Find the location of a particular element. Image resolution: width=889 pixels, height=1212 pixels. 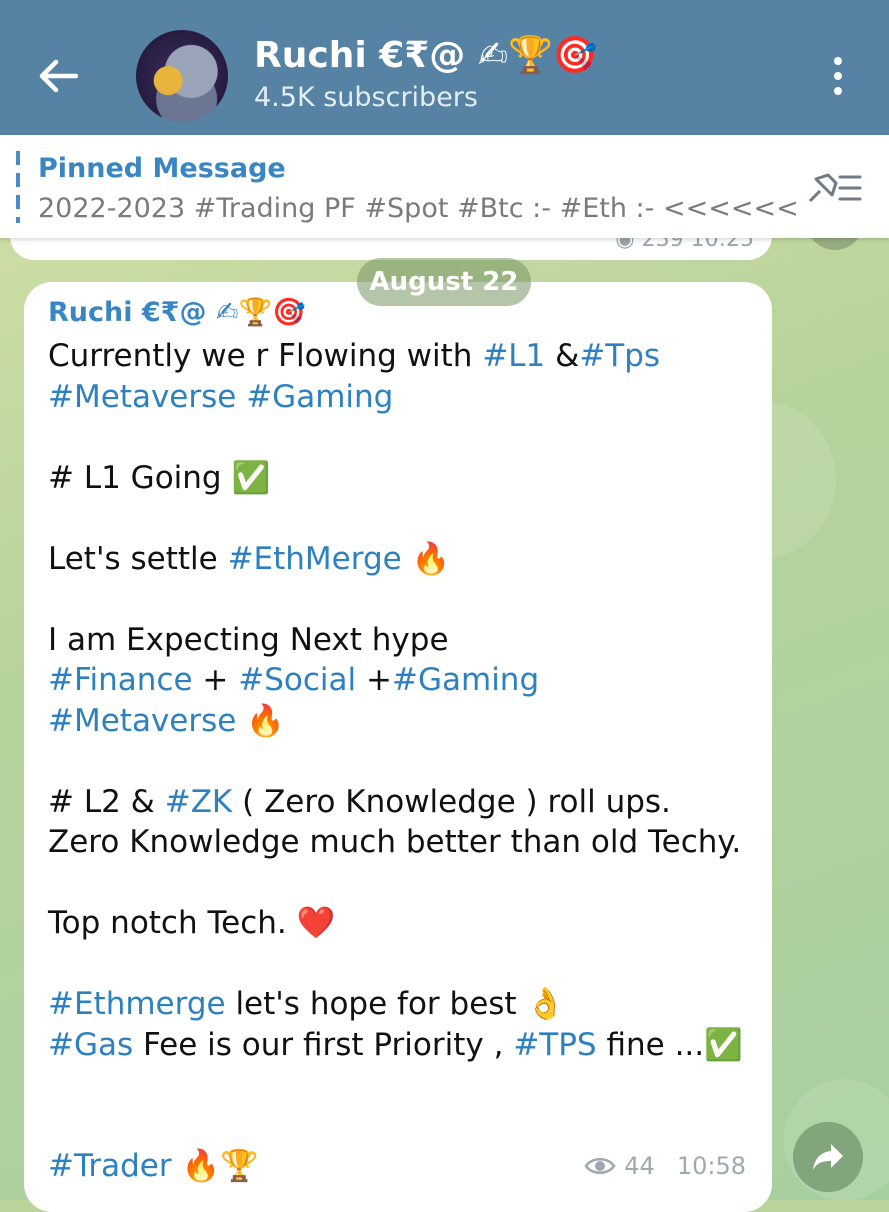

message-line: I am Expecting Next hype is located at coordinates (398, 640).